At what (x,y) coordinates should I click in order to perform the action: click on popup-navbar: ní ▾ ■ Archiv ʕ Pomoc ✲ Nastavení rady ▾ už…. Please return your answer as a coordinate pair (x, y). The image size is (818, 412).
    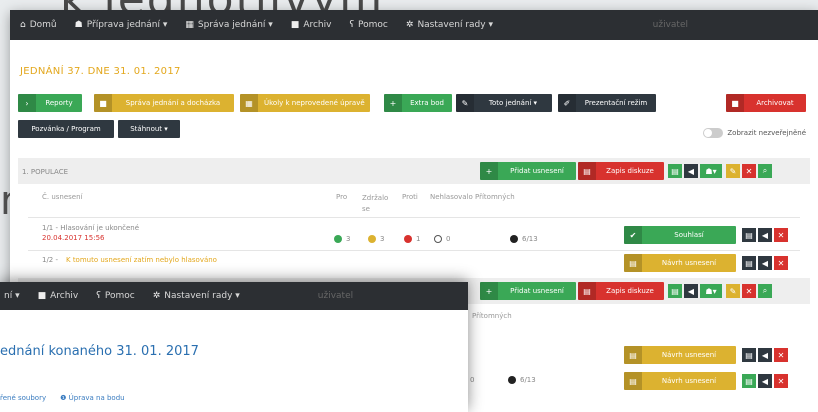
    Looking at the image, I should click on (234, 296).